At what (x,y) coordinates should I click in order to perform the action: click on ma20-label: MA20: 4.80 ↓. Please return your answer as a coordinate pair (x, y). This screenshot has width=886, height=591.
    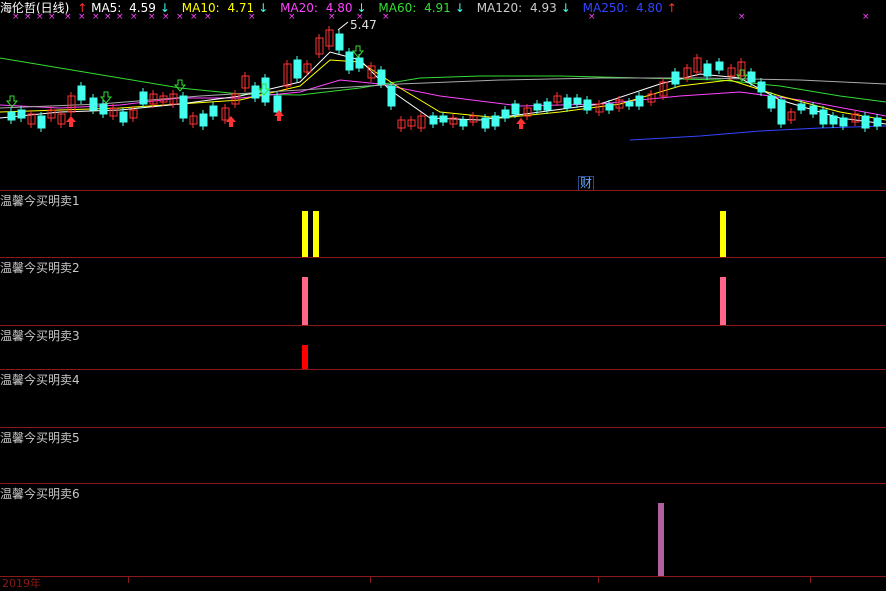
    Looking at the image, I should click on (323, 8).